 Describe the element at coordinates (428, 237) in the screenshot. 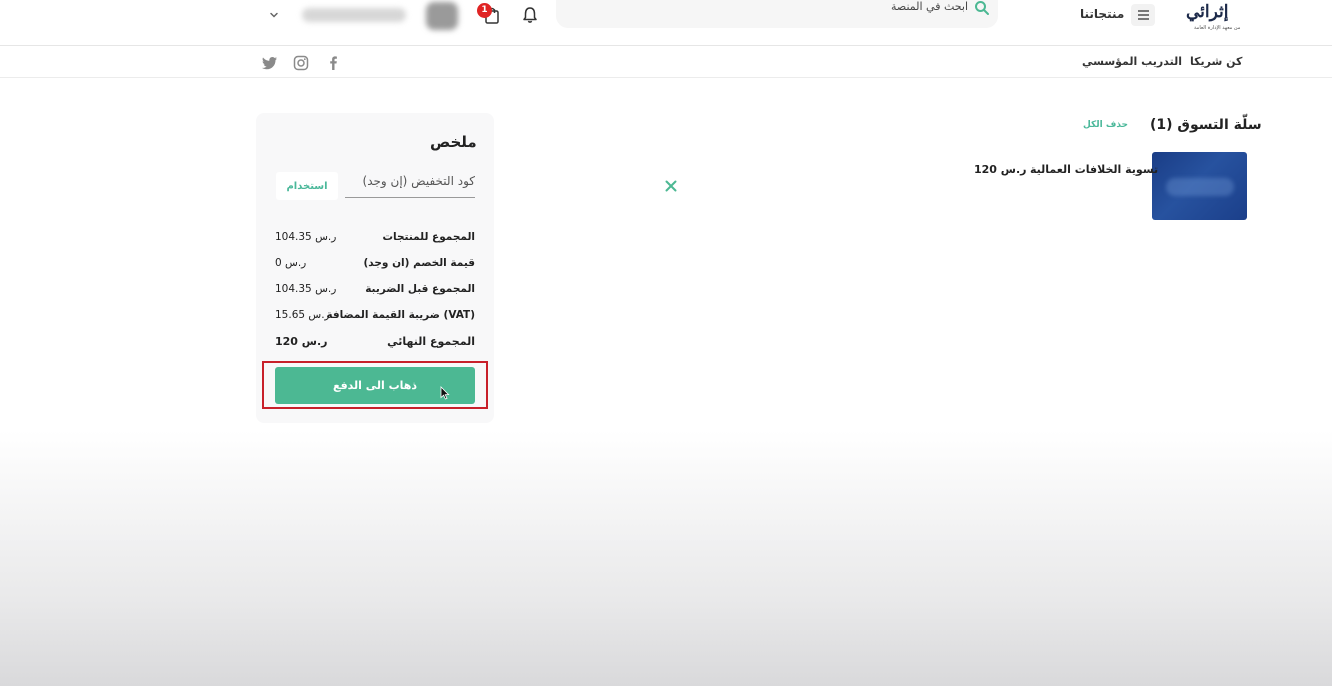

I see `subtotal-label: المجموع للمنتجات` at that location.